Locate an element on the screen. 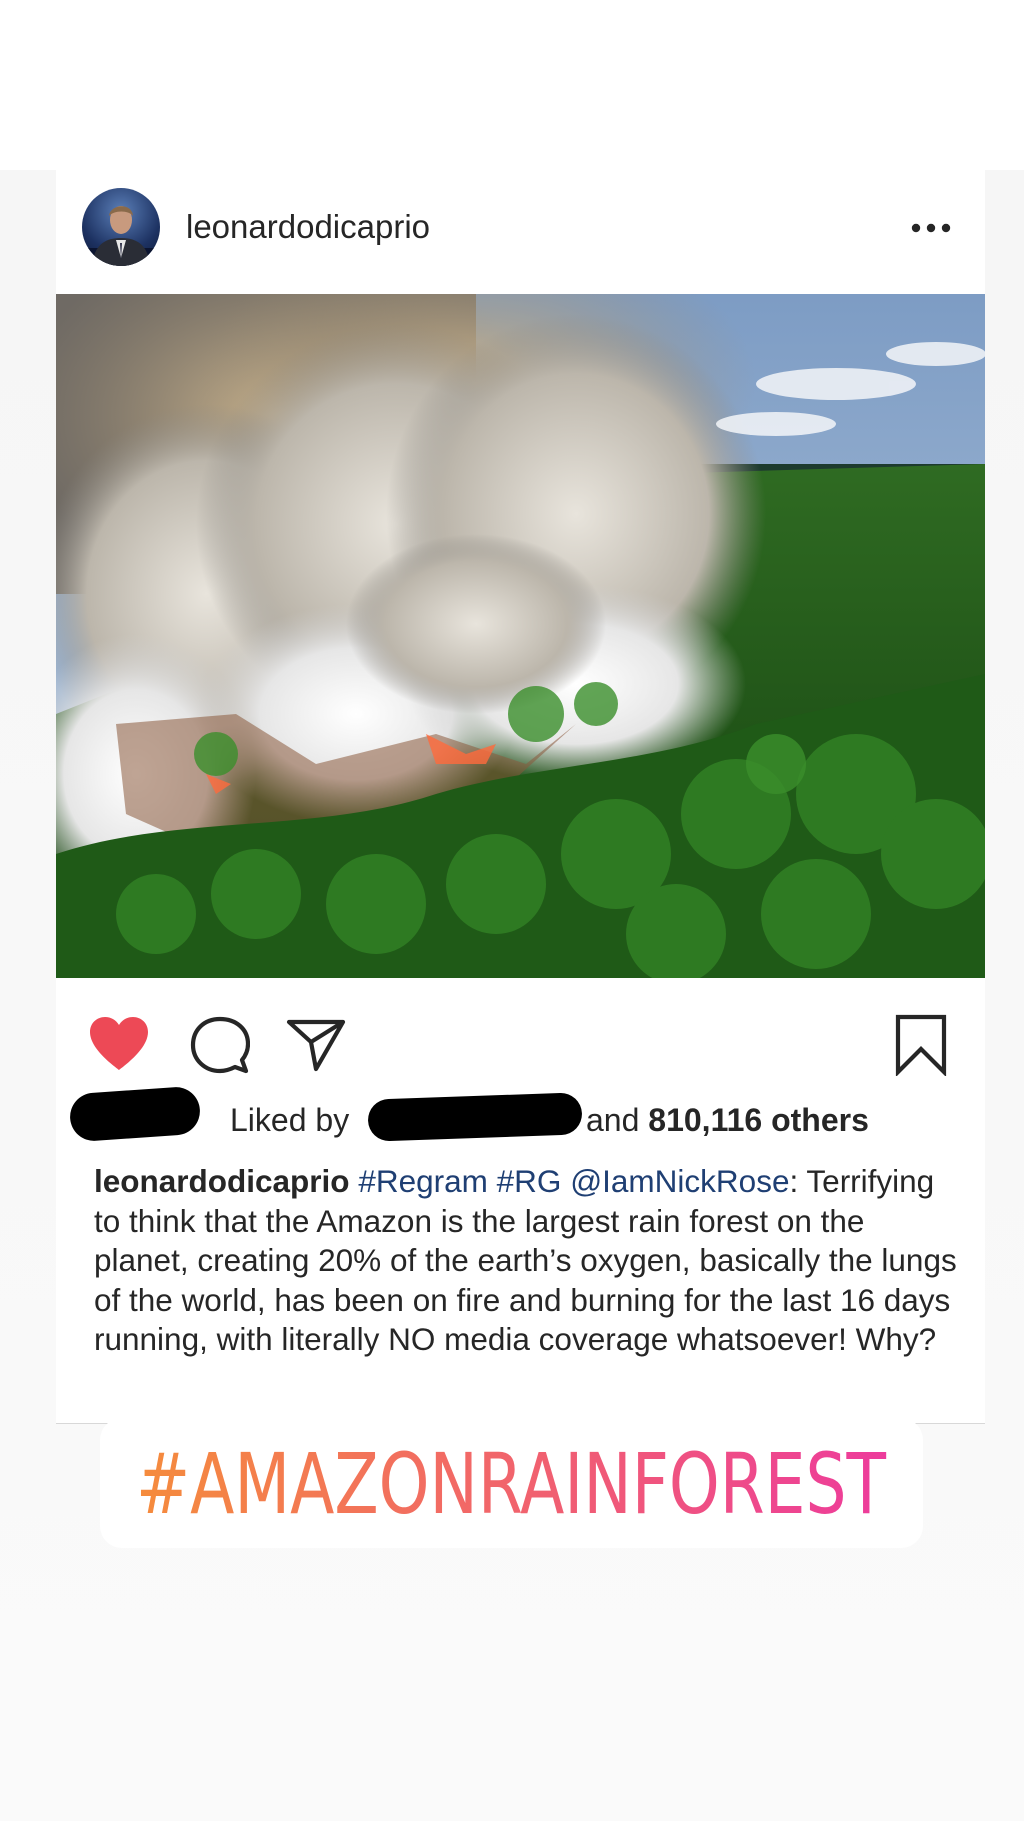 The width and height of the screenshot is (1024, 1821). likes-count: and 810,116 others is located at coordinates (727, 1120).